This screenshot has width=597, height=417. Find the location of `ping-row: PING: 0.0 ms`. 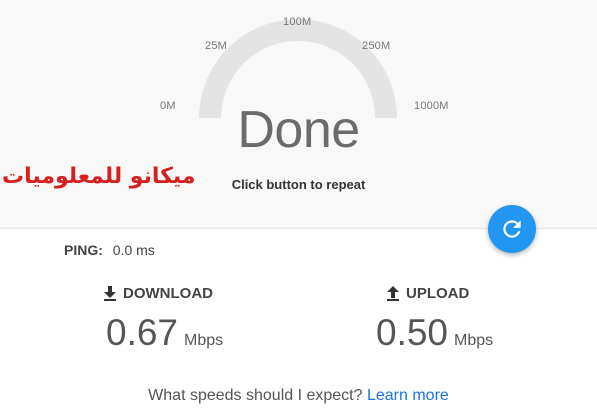

ping-row: PING: 0.0 ms is located at coordinates (109, 250).